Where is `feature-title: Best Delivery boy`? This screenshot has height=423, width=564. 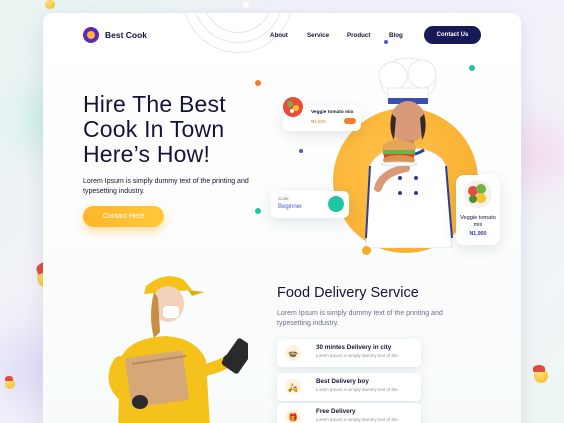 feature-title: Best Delivery boy is located at coordinates (342, 381).